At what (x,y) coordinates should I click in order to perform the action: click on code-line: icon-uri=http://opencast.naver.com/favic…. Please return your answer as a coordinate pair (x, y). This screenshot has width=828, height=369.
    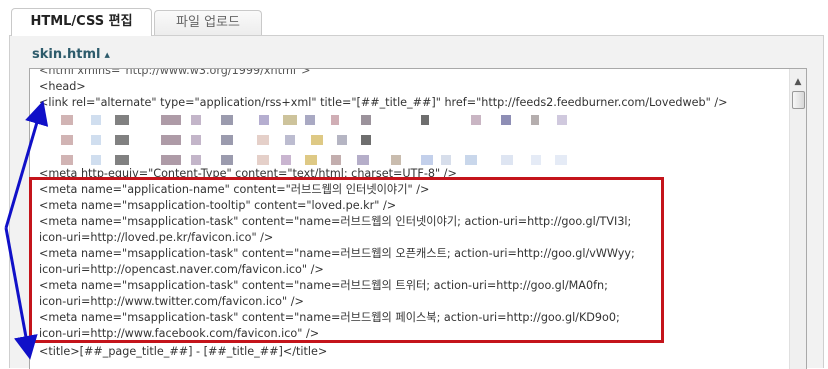
    Looking at the image, I should click on (181, 269).